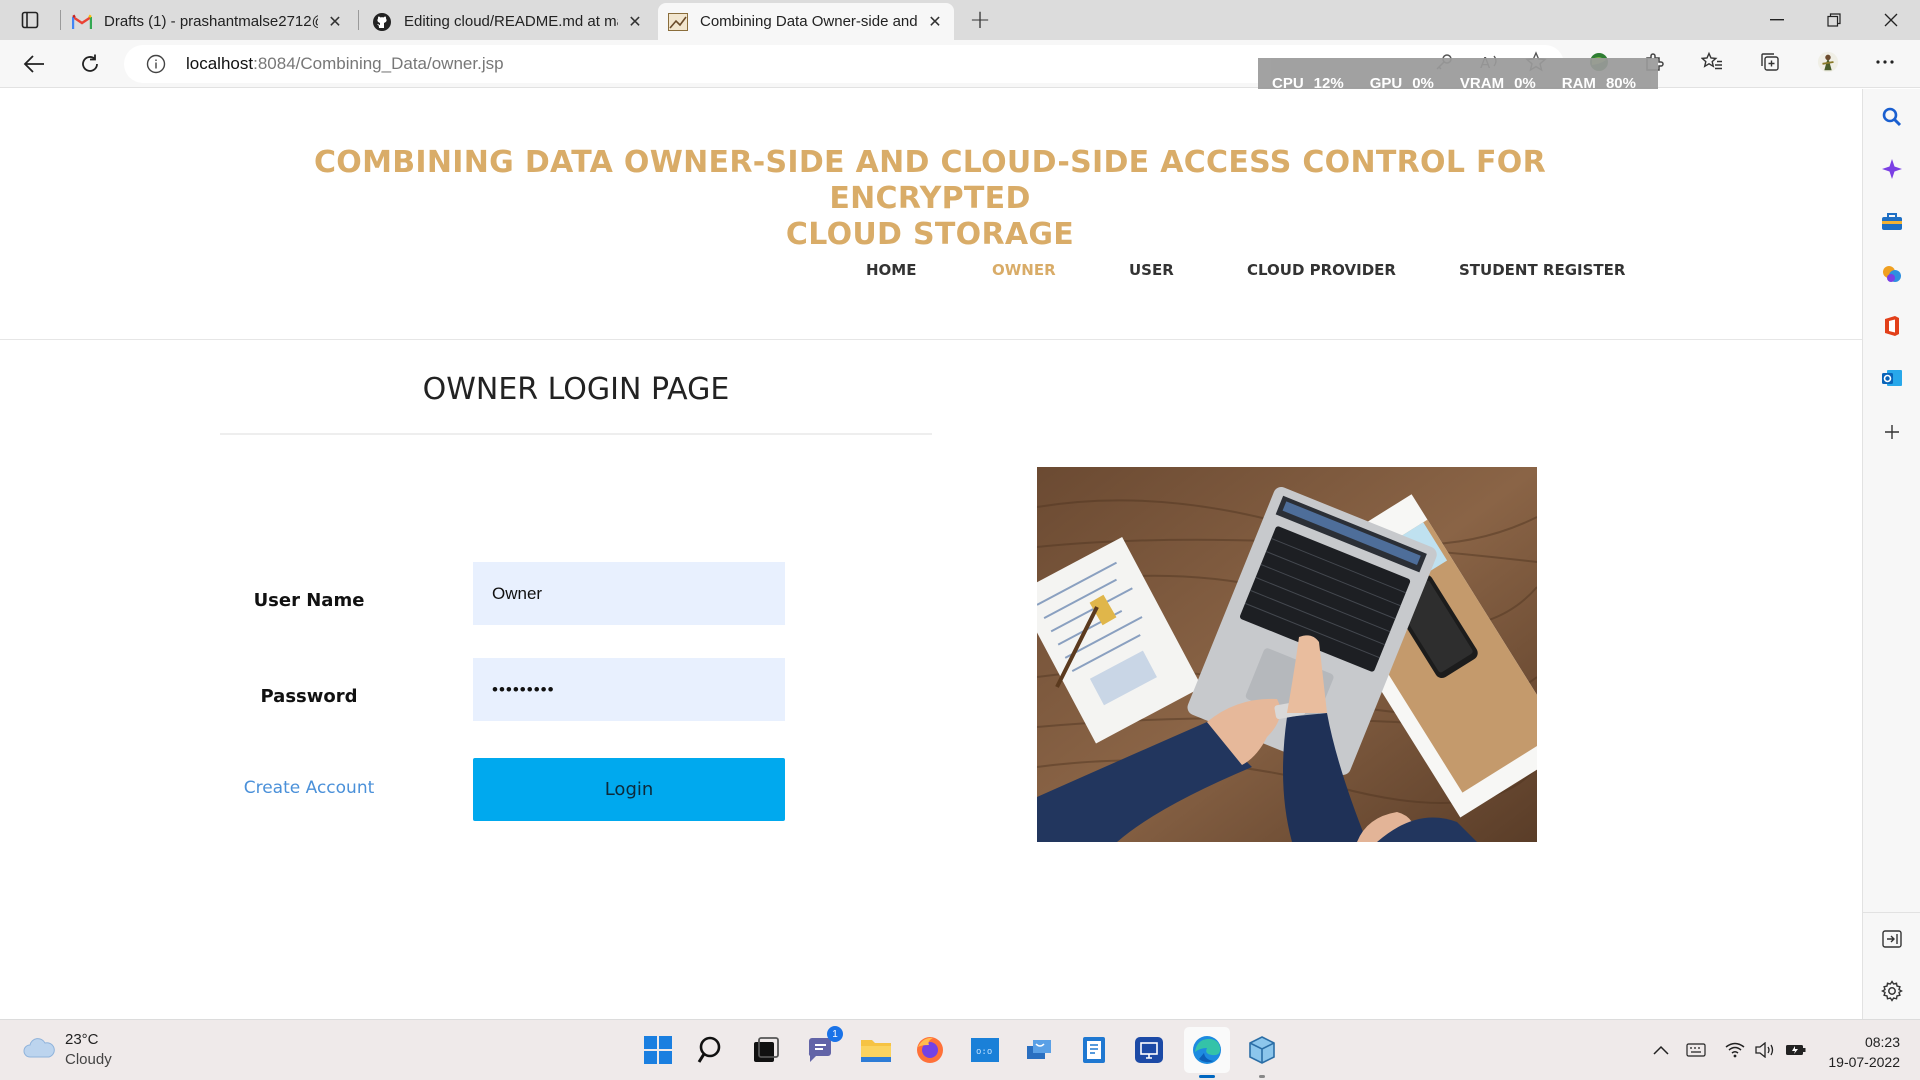  Describe the element at coordinates (156, 64) in the screenshot. I see `site-info-icon` at that location.